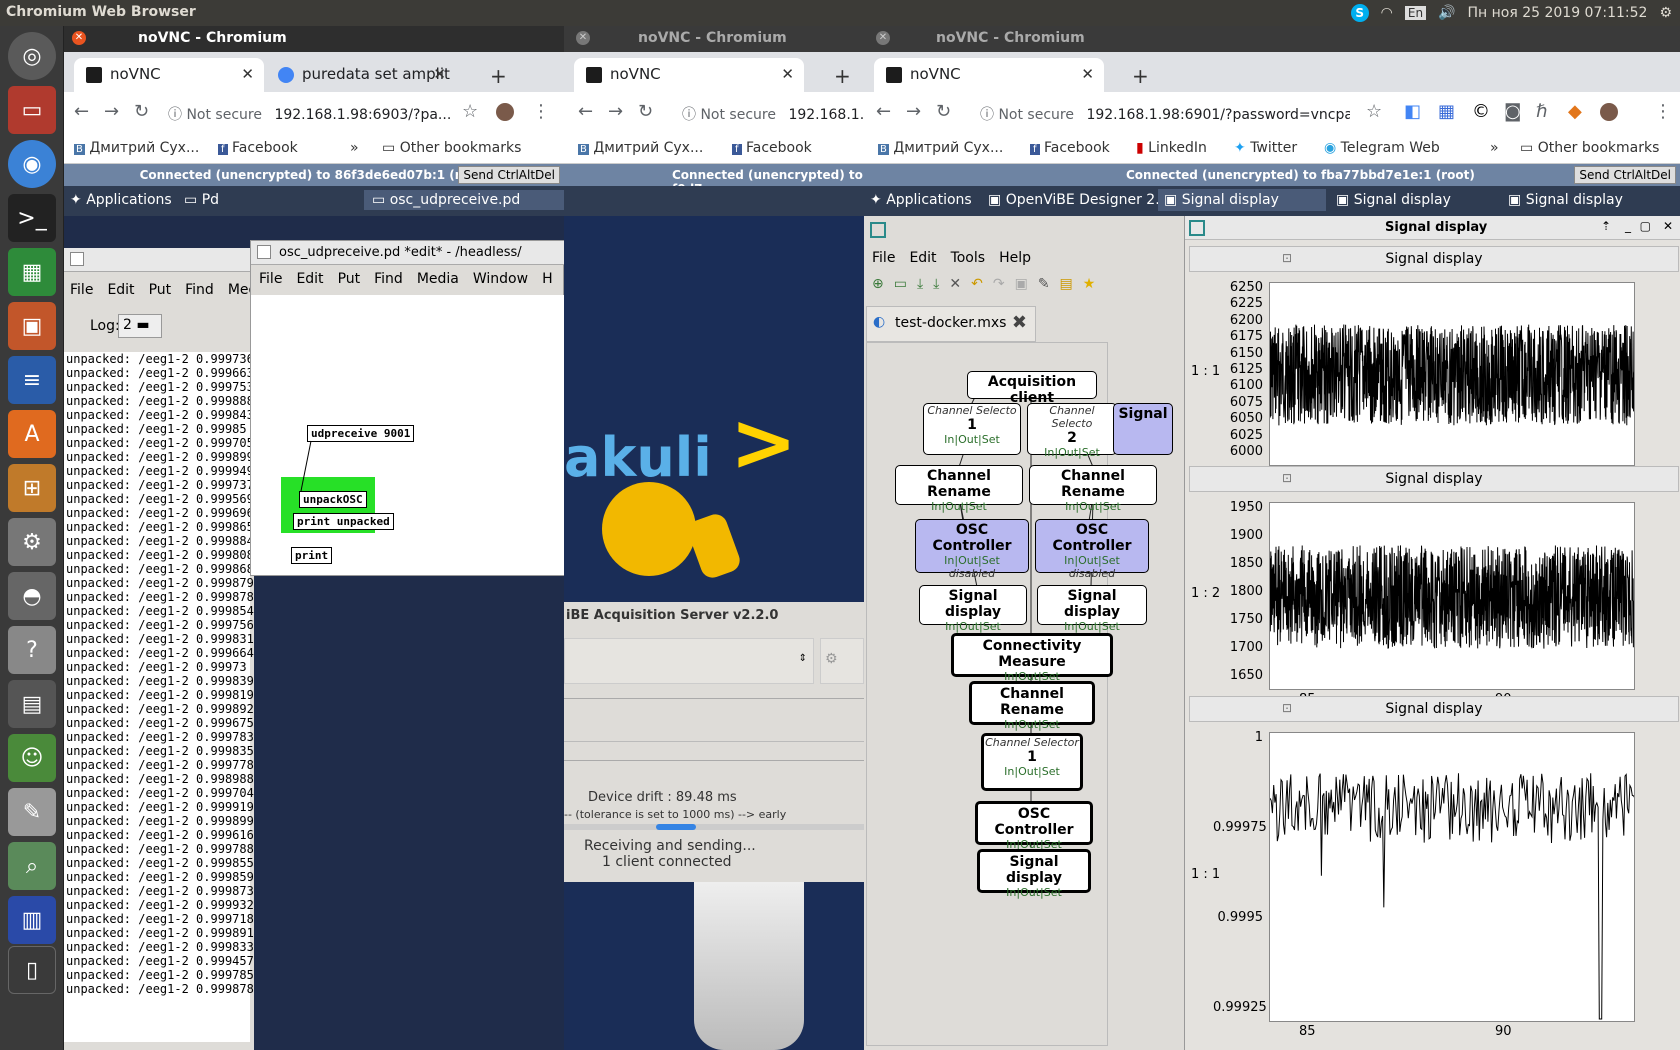 This screenshot has height=1050, width=1680. Describe the element at coordinates (547, 279) in the screenshot. I see `menu-help: H` at that location.